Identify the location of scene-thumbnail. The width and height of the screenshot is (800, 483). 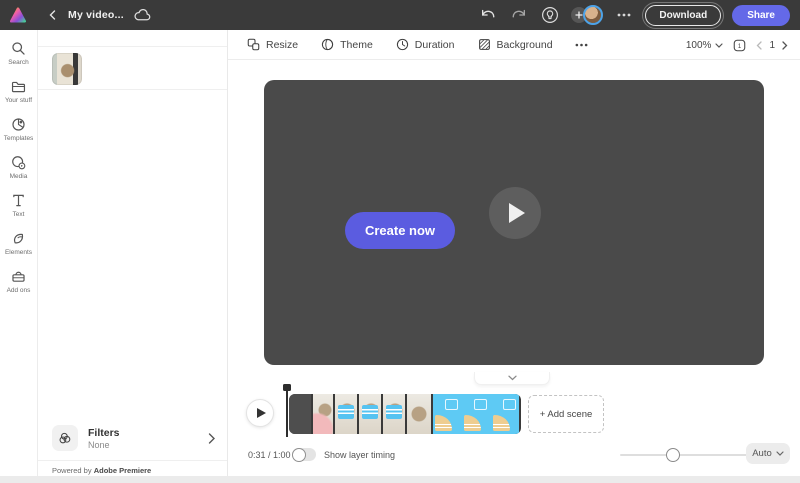
(67, 69).